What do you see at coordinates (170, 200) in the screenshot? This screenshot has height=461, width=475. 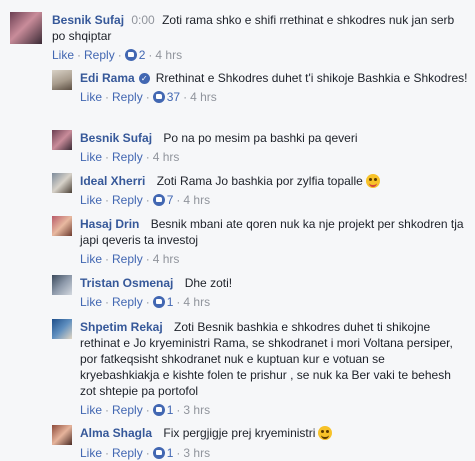 I see `like-count: 7` at bounding box center [170, 200].